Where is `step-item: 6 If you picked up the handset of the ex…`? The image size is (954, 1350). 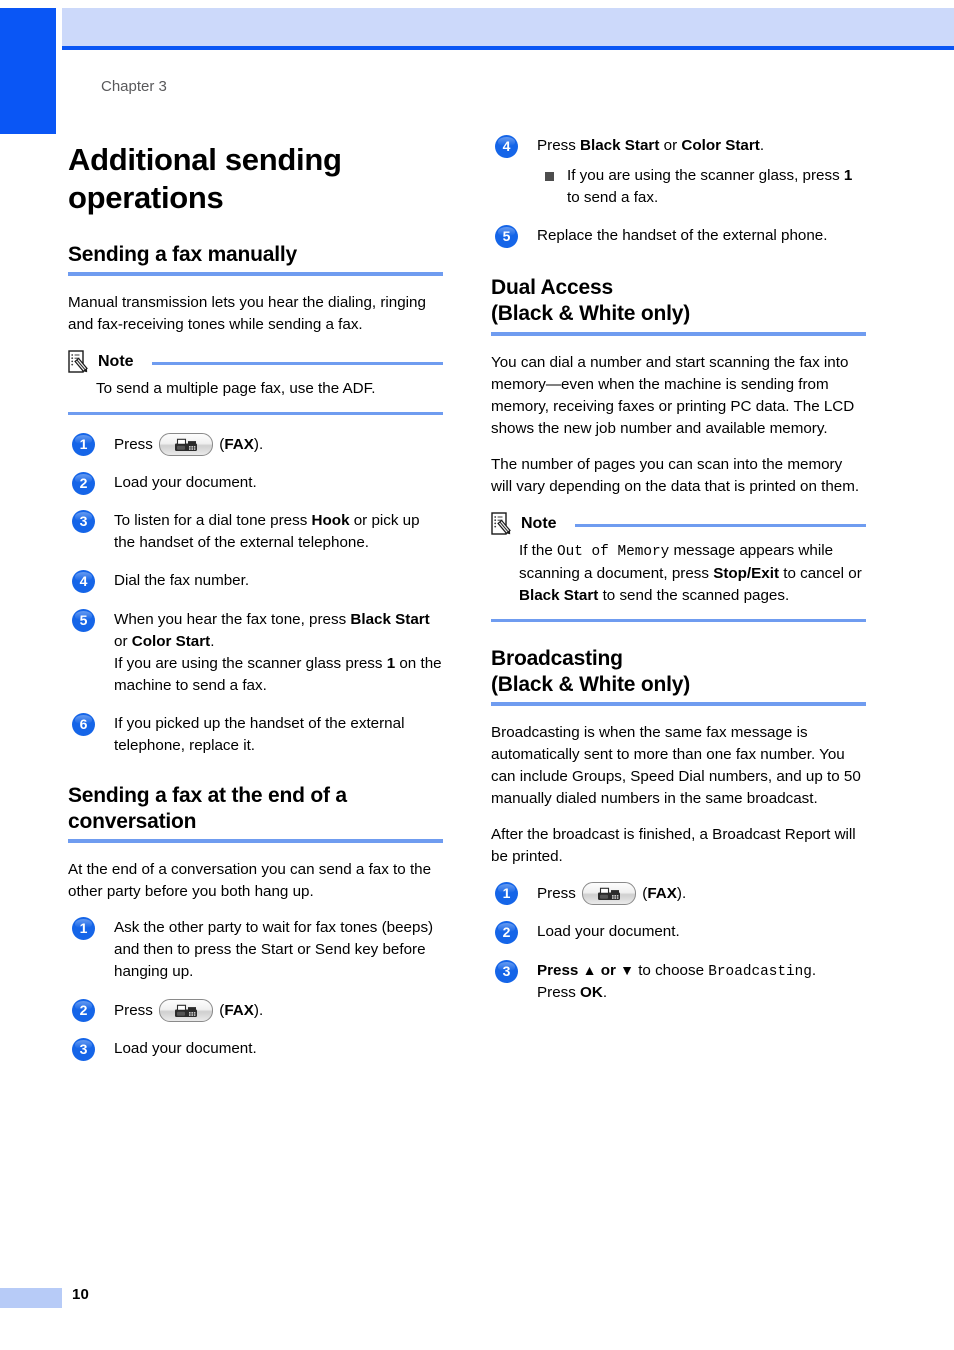 step-item: 6 If you picked up the handset of the ex… is located at coordinates (255, 734).